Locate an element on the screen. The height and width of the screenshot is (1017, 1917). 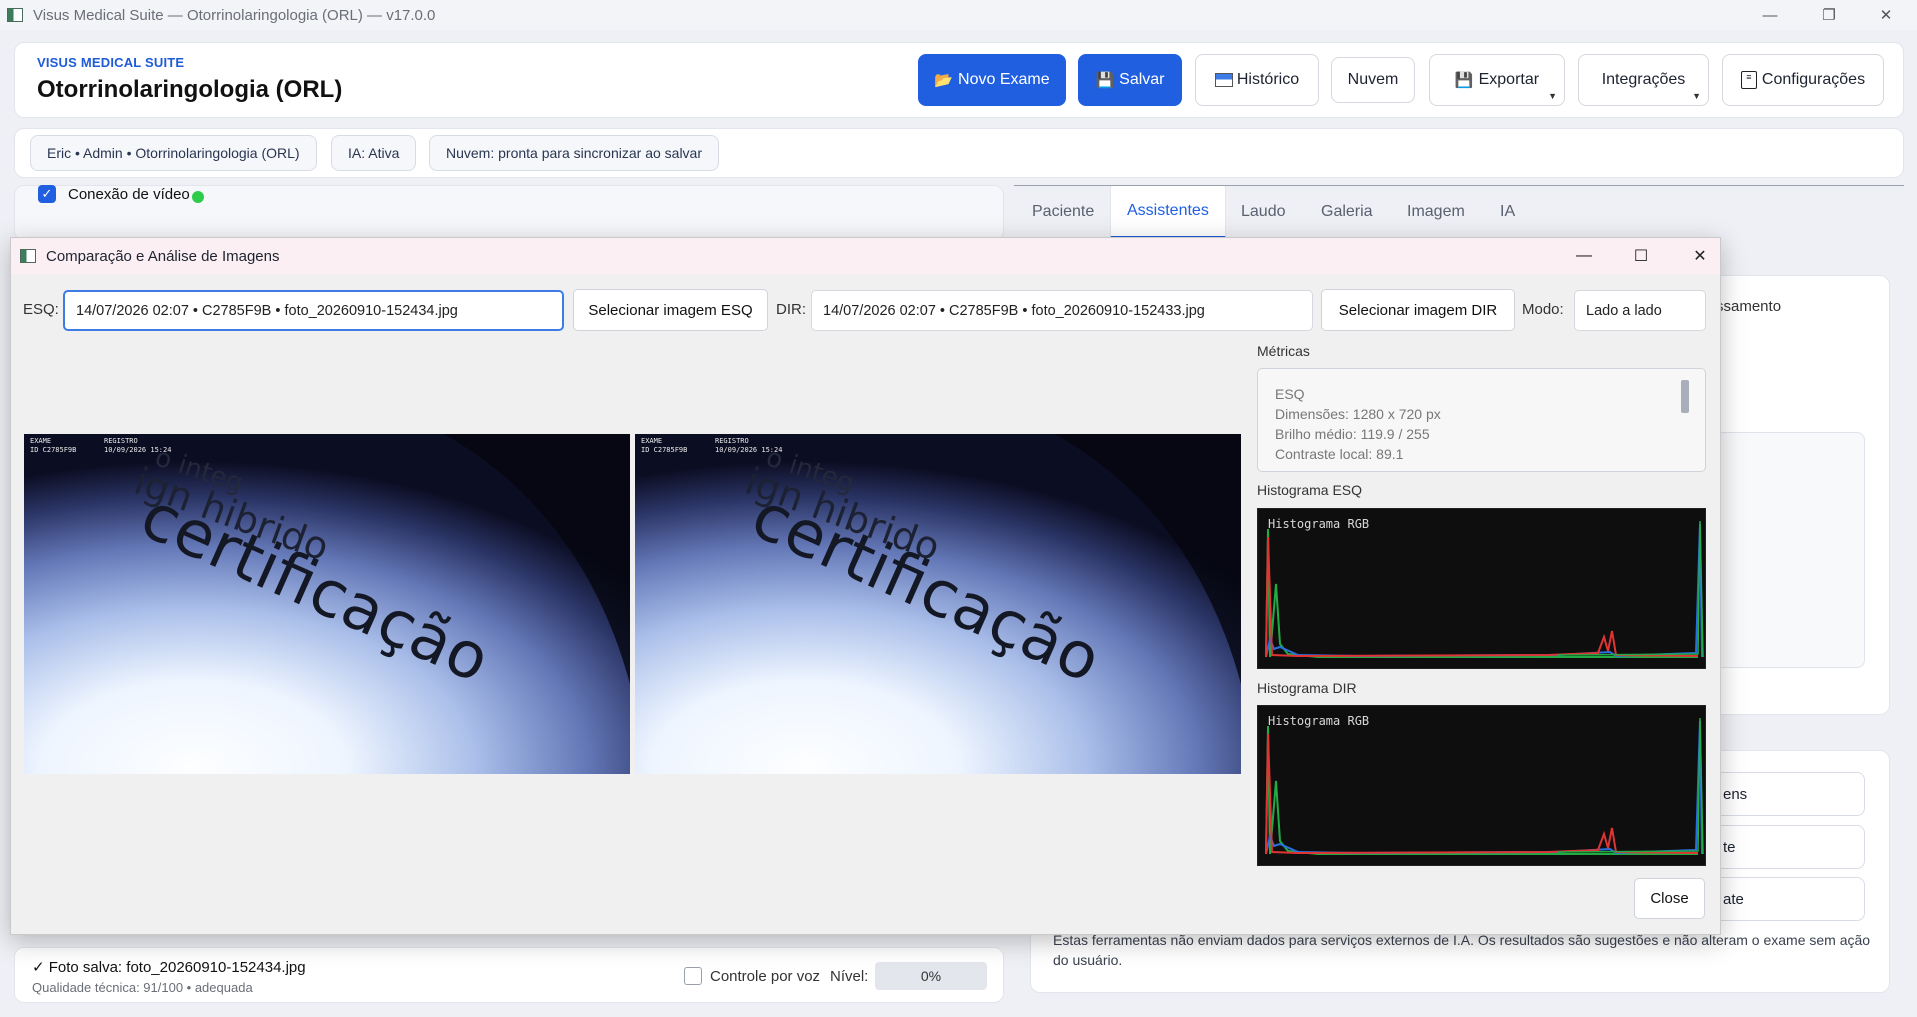
right-image-label: DIR: is located at coordinates (791, 309).